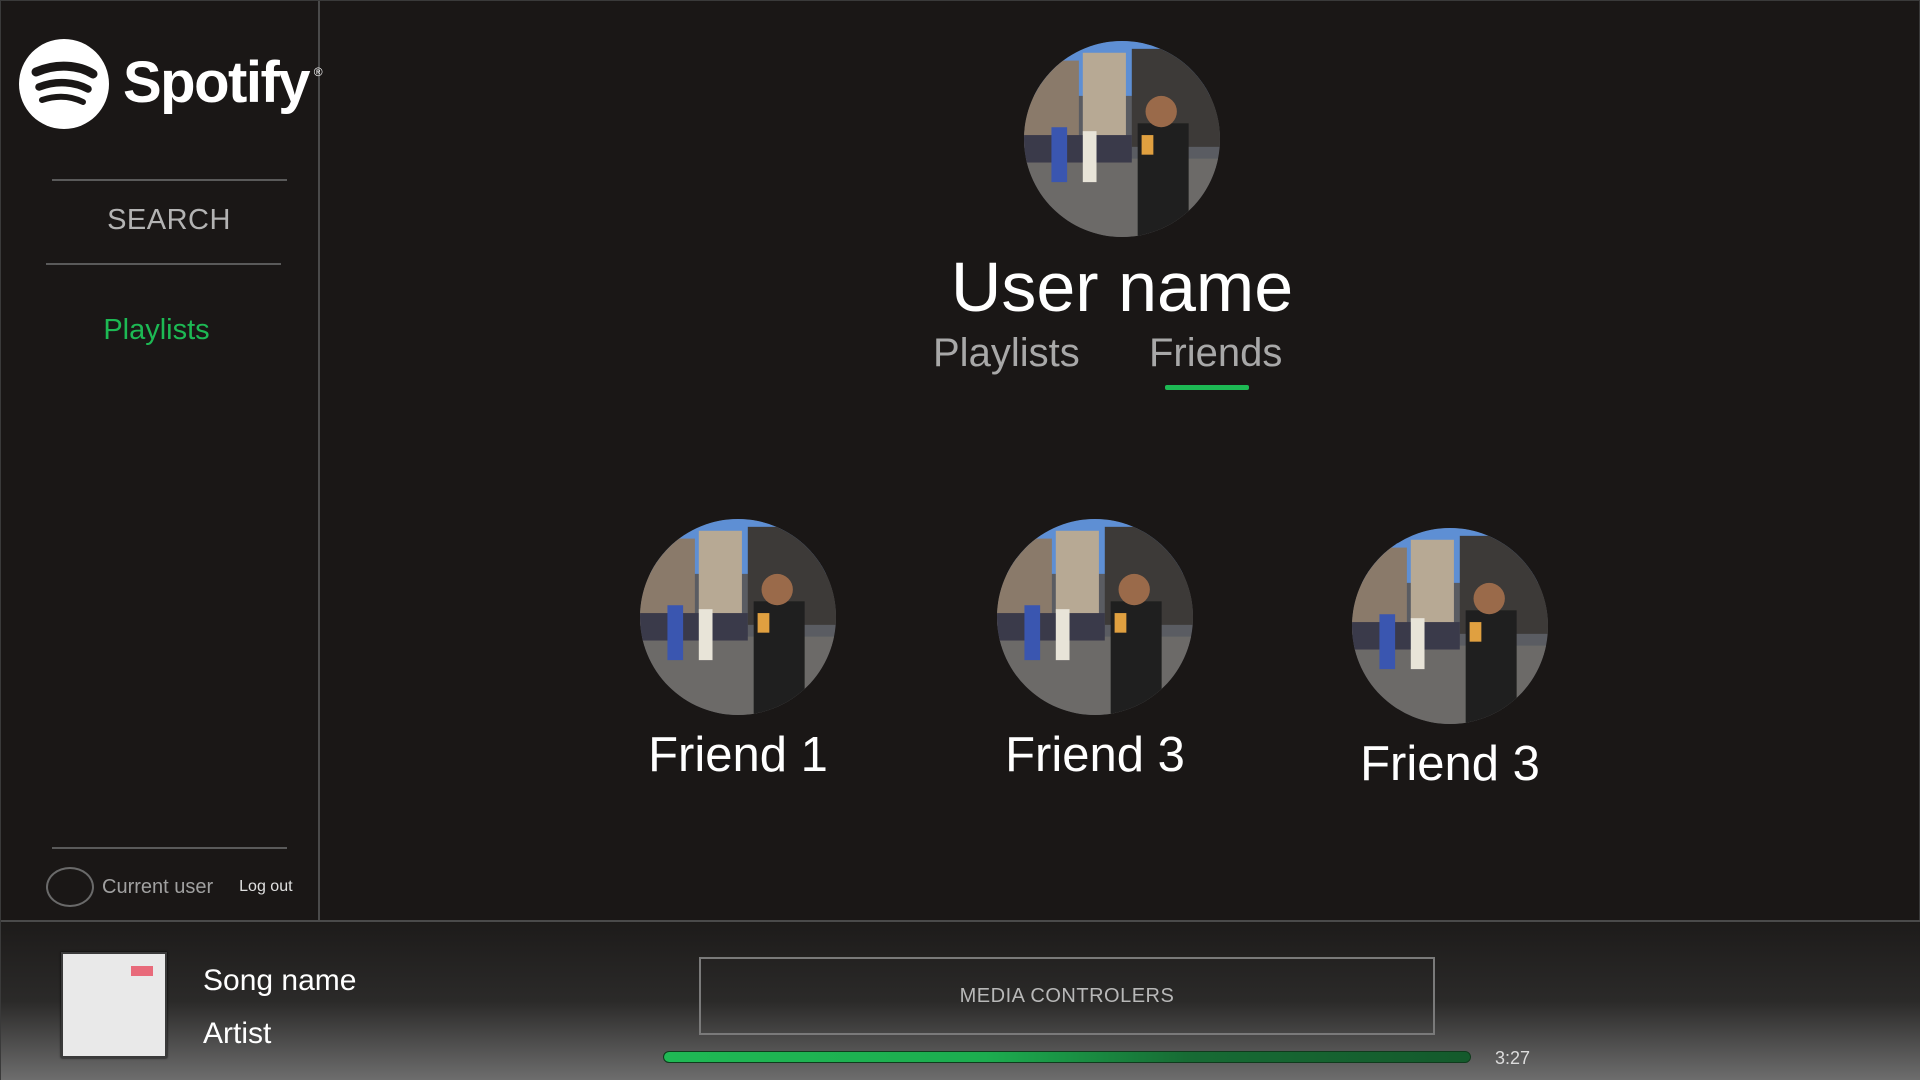  I want to click on active-tab-indicator, so click(1207, 387).